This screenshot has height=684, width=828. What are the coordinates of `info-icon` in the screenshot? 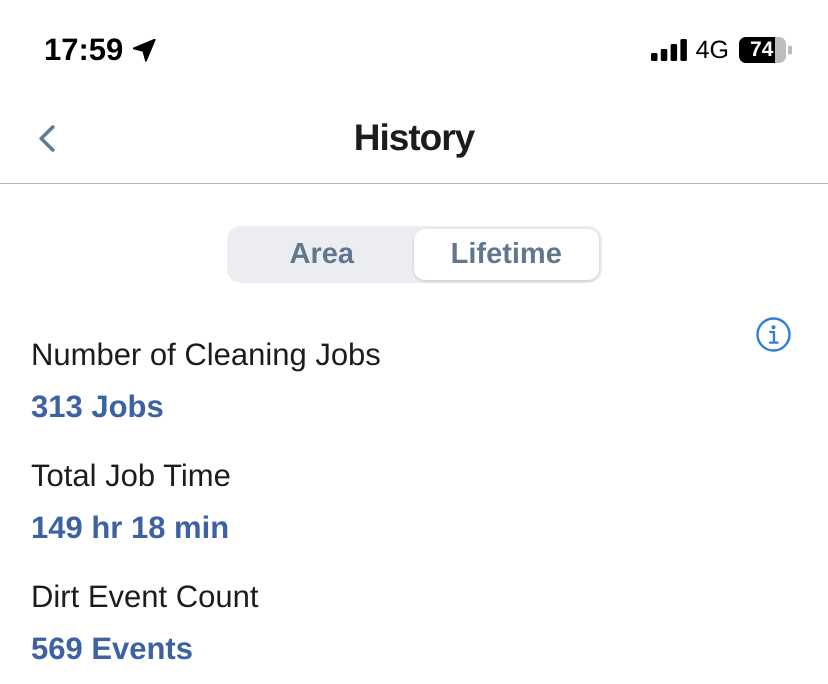 It's located at (773, 334).